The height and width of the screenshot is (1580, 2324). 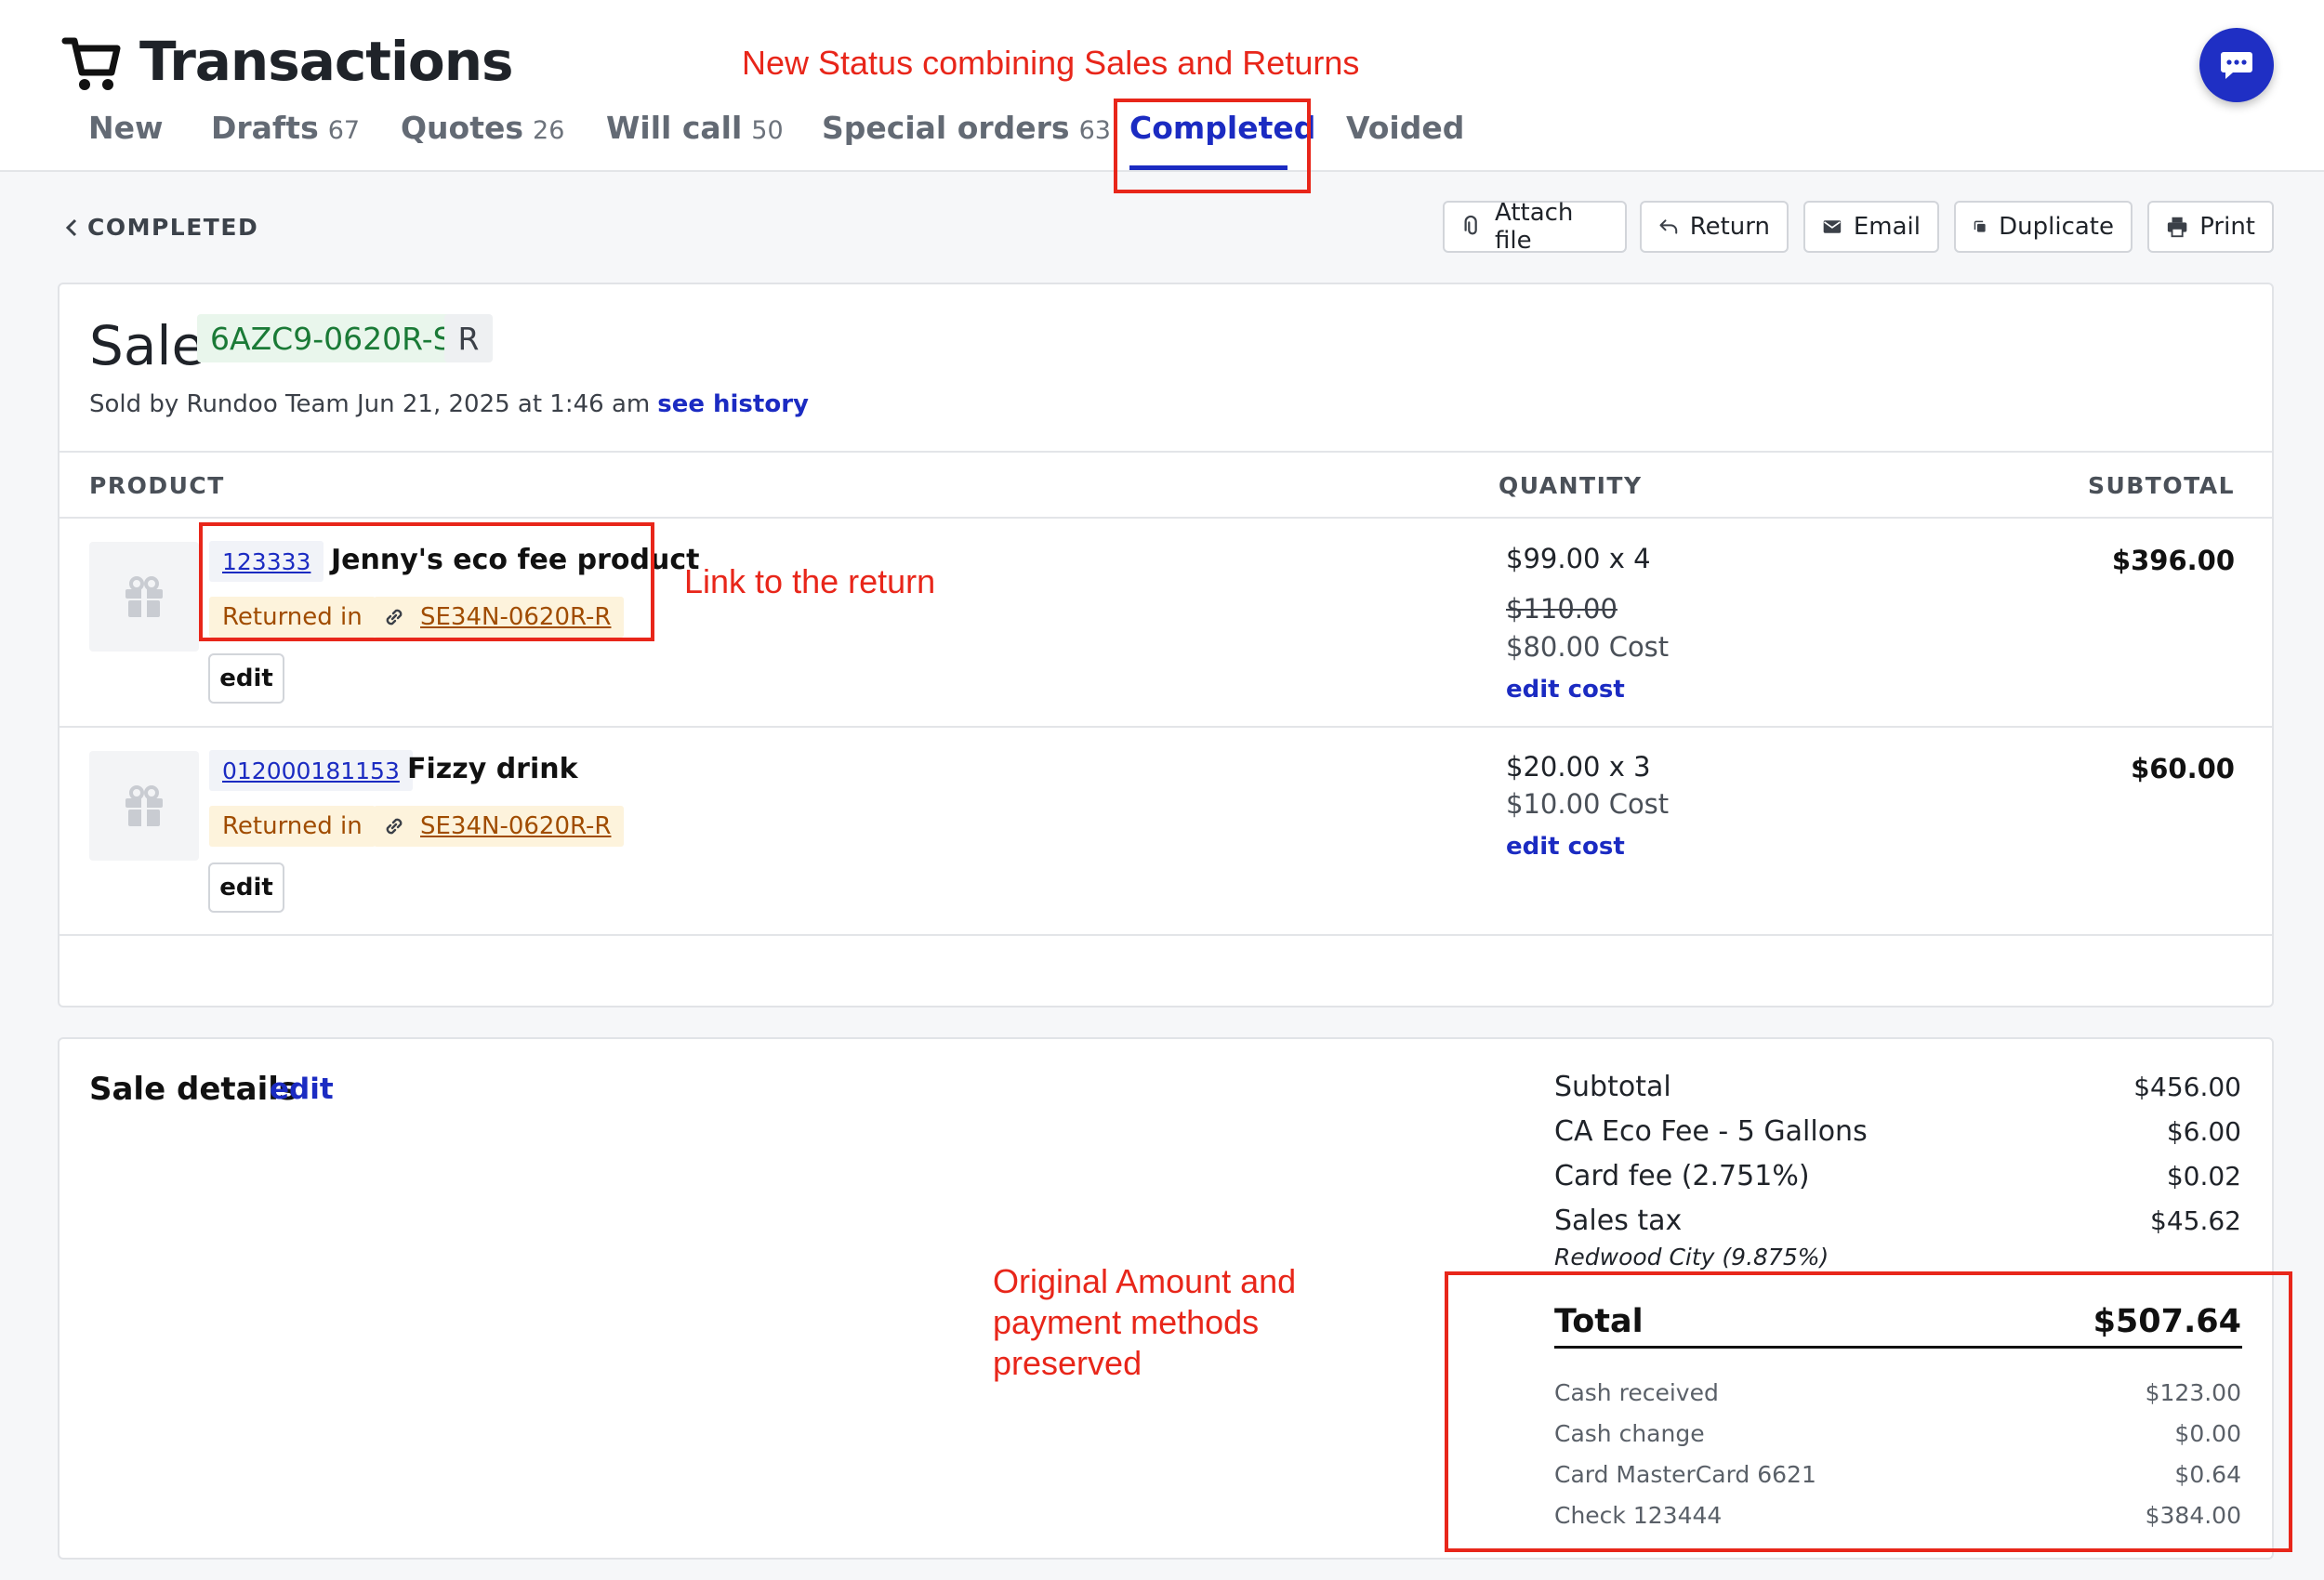 I want to click on duplicate-icon, so click(x=1980, y=226).